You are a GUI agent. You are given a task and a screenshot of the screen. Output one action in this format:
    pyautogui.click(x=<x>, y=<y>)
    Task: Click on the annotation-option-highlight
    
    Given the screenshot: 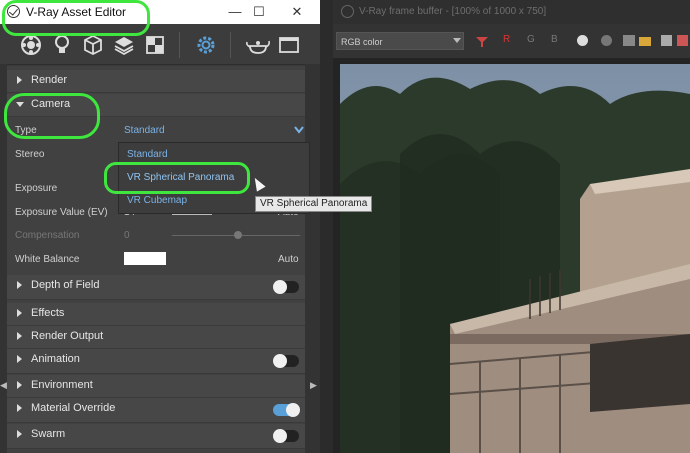 What is the action you would take?
    pyautogui.click(x=177, y=178)
    